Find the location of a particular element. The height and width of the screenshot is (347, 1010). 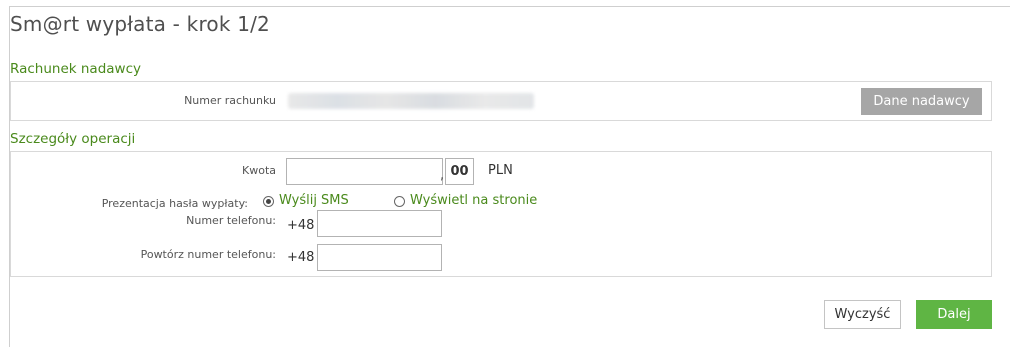

repeat-phone-number-input is located at coordinates (379, 257).